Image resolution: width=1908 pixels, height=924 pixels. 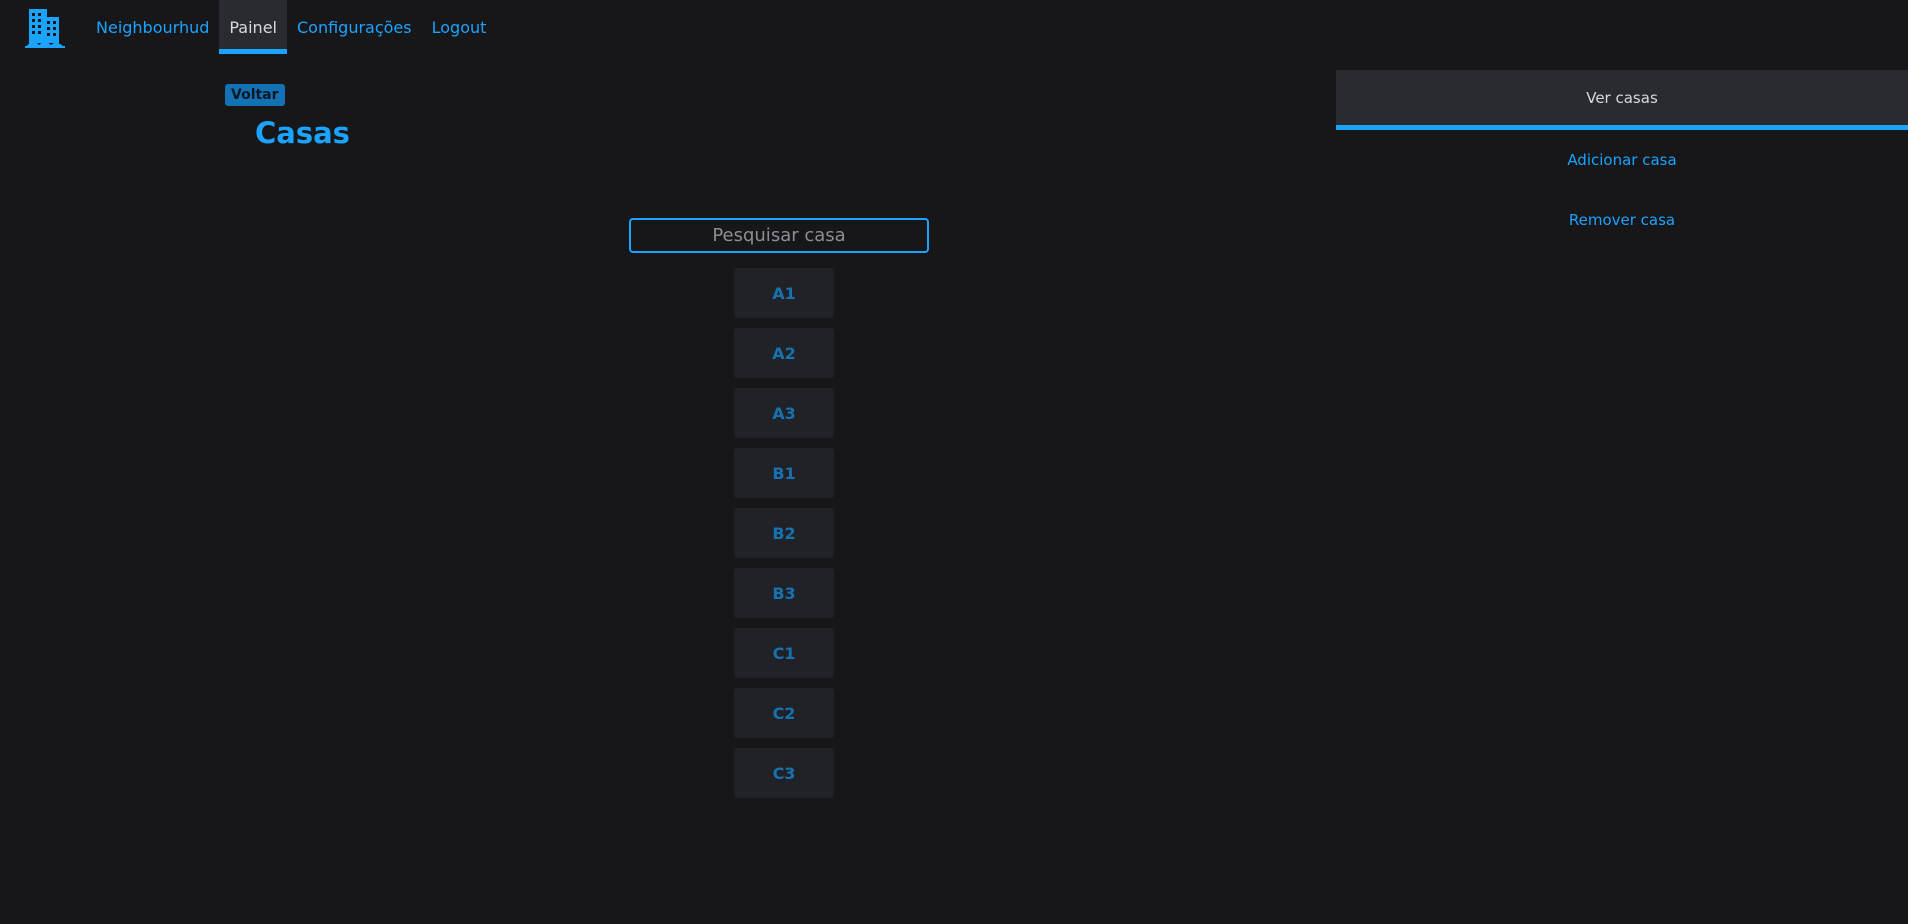 I want to click on side-menu-remover-casa: Remover casa, so click(x=1622, y=220).